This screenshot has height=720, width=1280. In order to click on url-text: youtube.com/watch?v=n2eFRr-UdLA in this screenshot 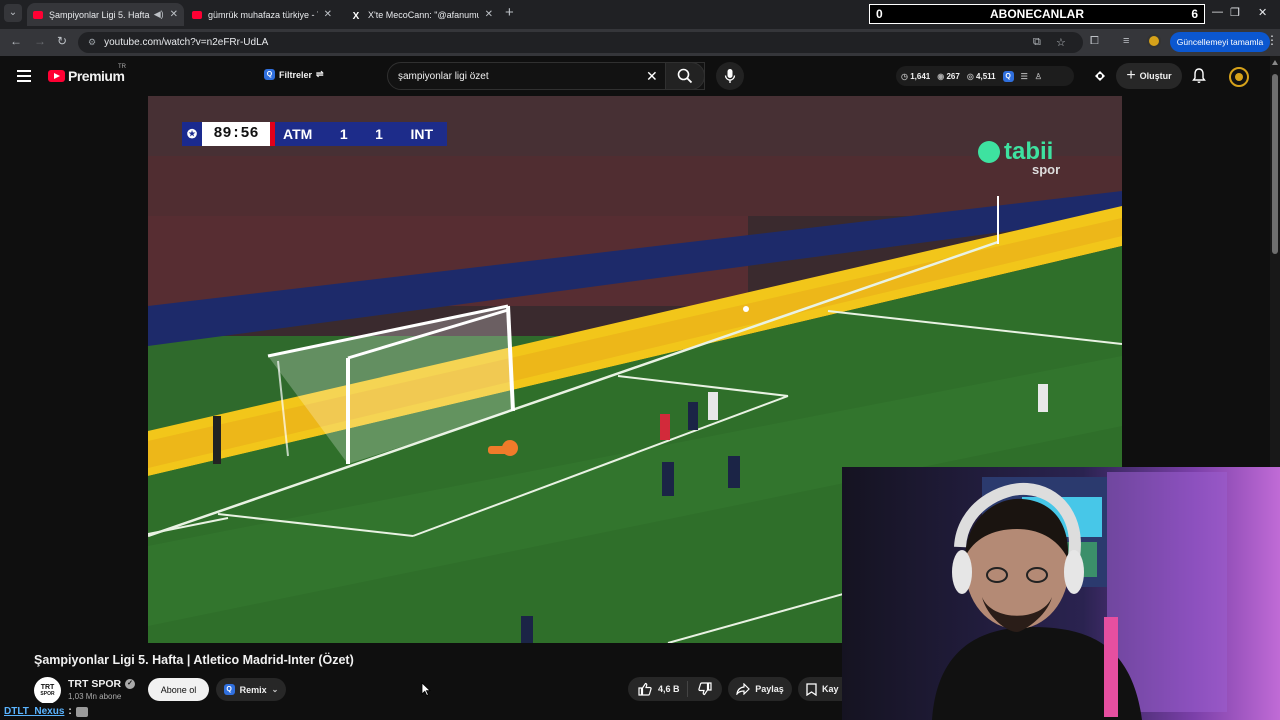, I will do `click(186, 42)`.